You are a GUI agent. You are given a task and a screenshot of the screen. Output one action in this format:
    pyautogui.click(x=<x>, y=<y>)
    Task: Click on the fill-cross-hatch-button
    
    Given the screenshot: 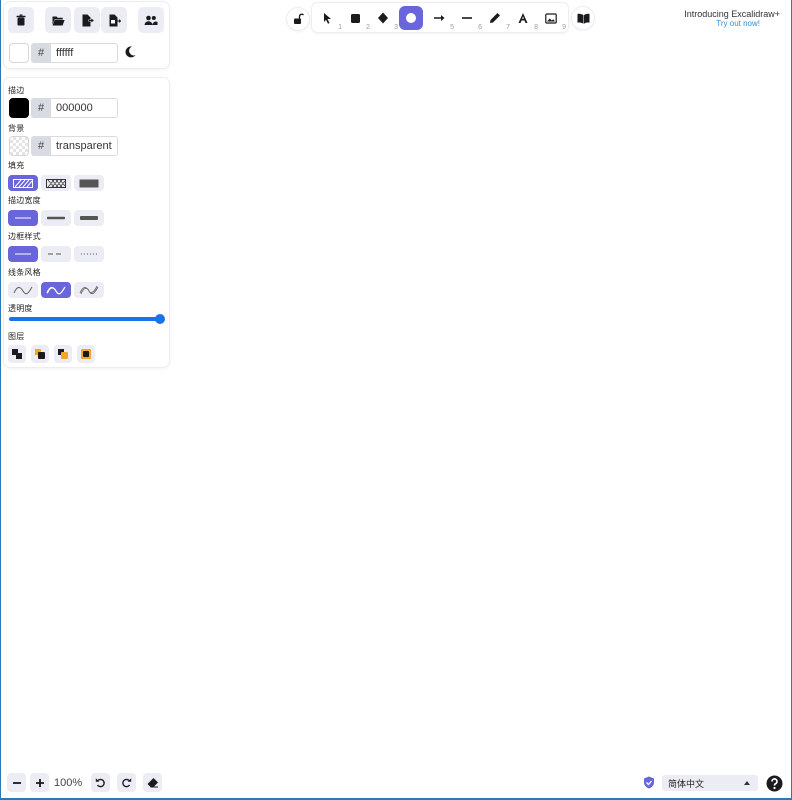 What is the action you would take?
    pyautogui.click(x=56, y=183)
    